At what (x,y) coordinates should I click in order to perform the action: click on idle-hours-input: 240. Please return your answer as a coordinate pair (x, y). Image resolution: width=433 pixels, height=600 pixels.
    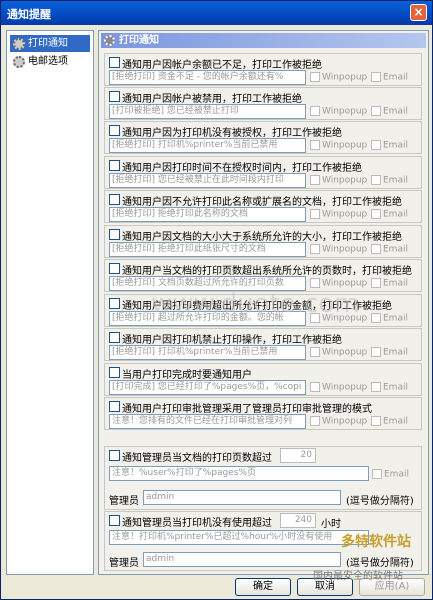
    Looking at the image, I should click on (298, 520).